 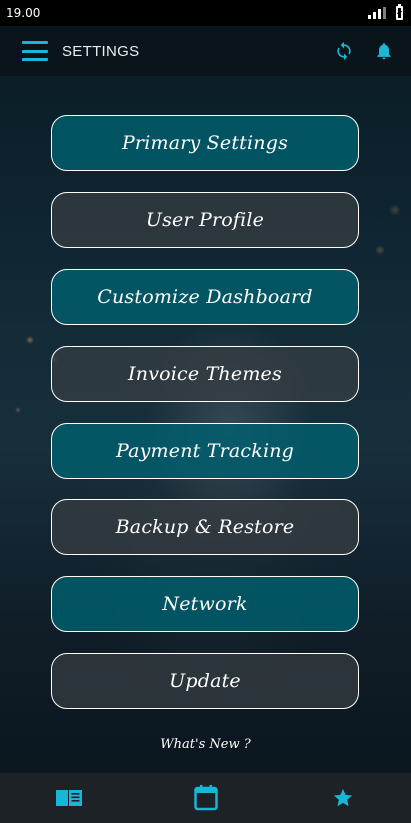 I want to click on invoice-themes-button: Invoice Themes, so click(x=205, y=374).